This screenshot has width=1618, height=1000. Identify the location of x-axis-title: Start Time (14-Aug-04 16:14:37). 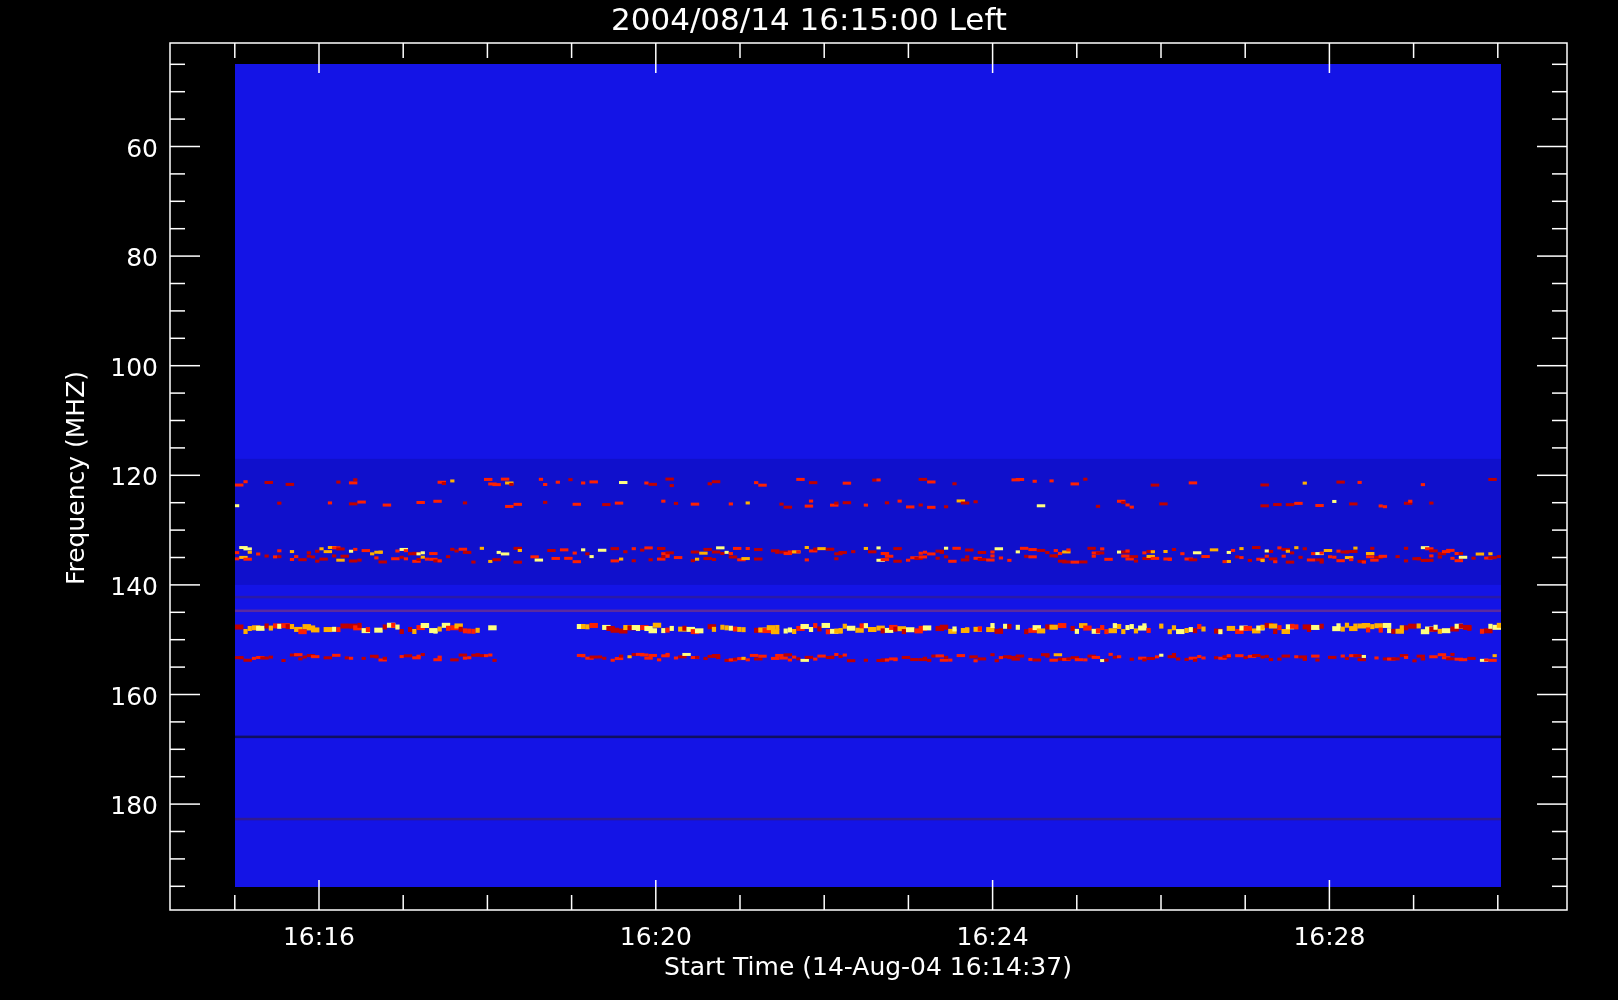
(868, 966).